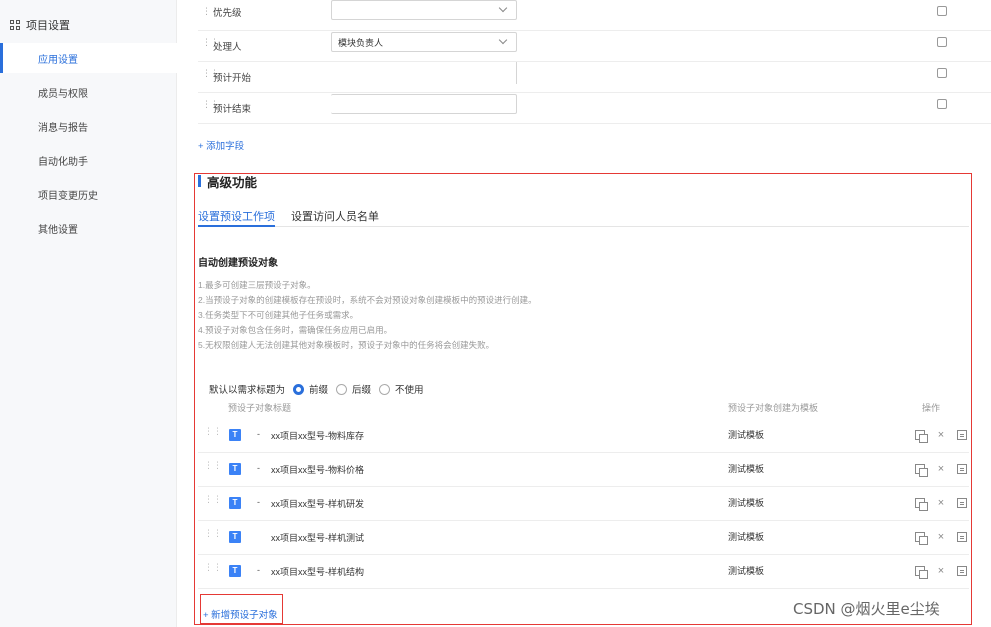 This screenshot has width=991, height=627. I want to click on radio-label: 不使用, so click(409, 390).